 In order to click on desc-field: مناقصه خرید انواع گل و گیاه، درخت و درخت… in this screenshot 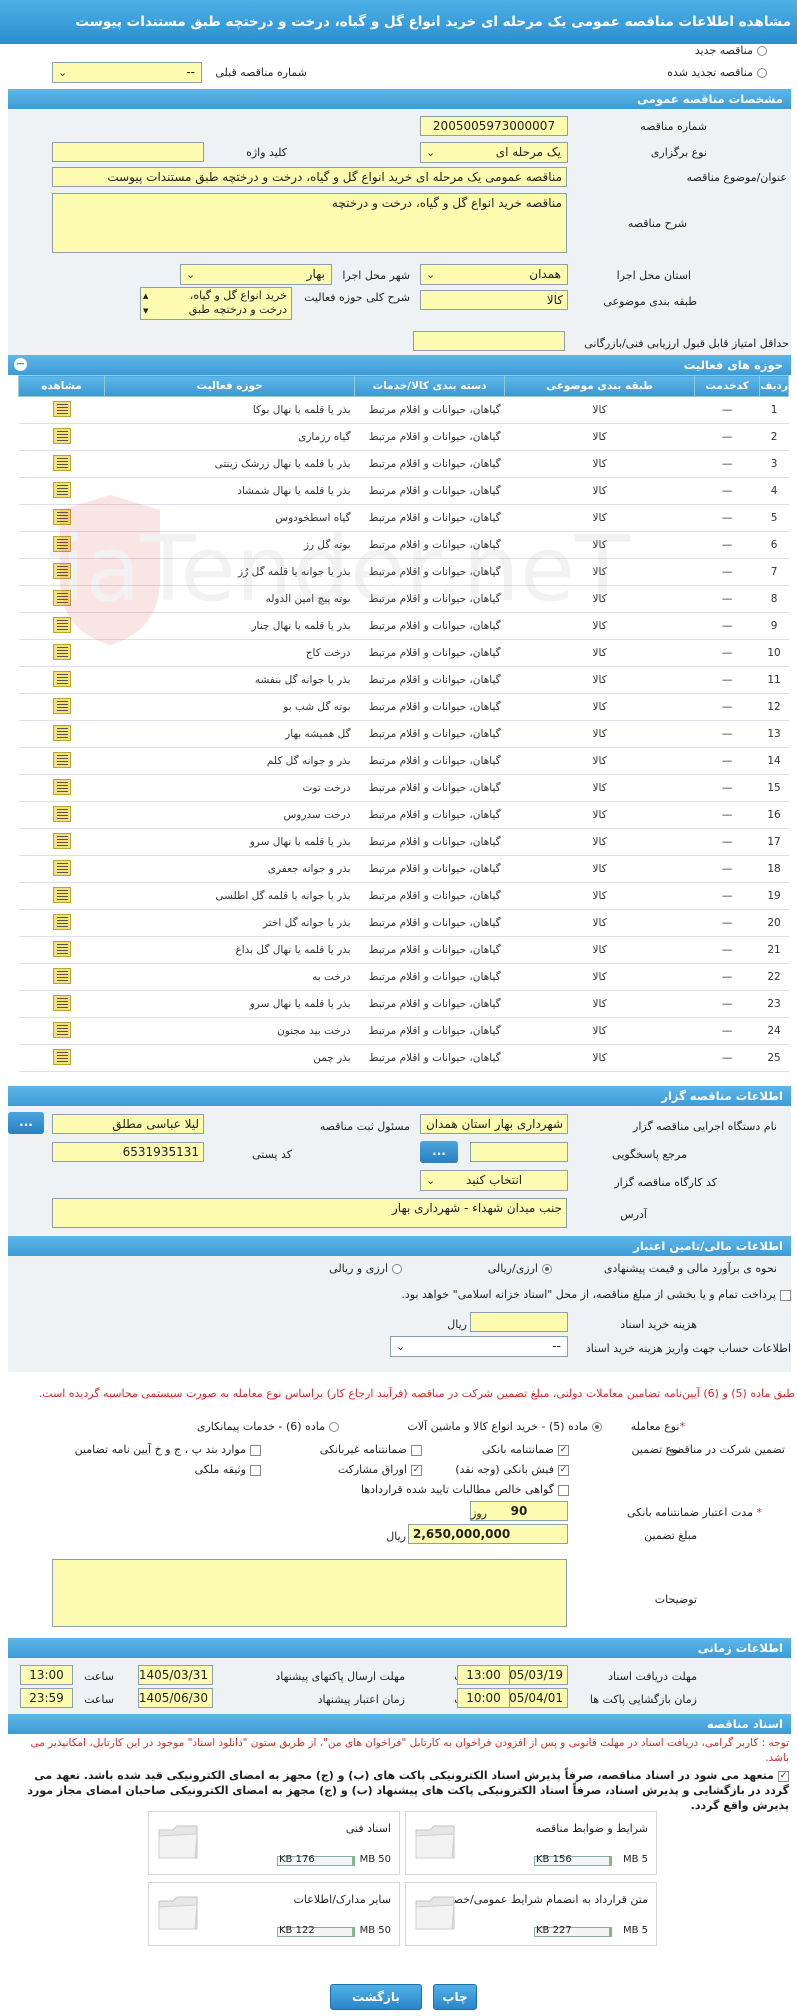, I will do `click(309, 223)`.